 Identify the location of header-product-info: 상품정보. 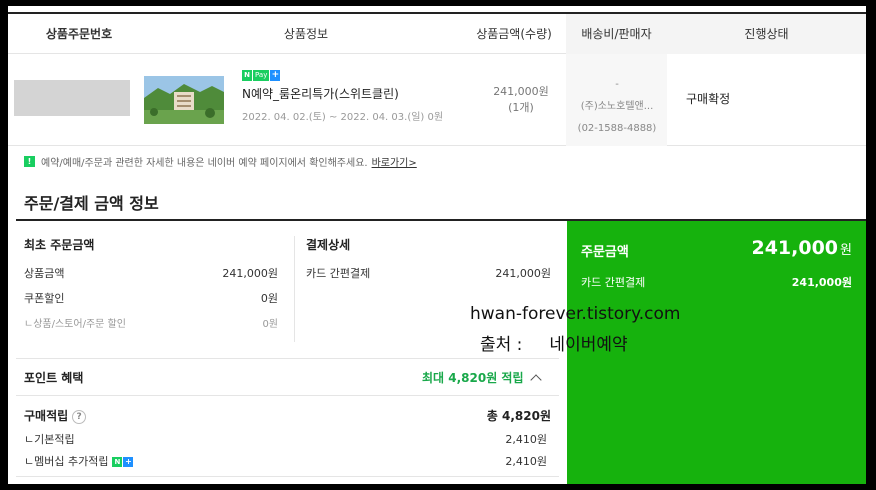
(306, 34).